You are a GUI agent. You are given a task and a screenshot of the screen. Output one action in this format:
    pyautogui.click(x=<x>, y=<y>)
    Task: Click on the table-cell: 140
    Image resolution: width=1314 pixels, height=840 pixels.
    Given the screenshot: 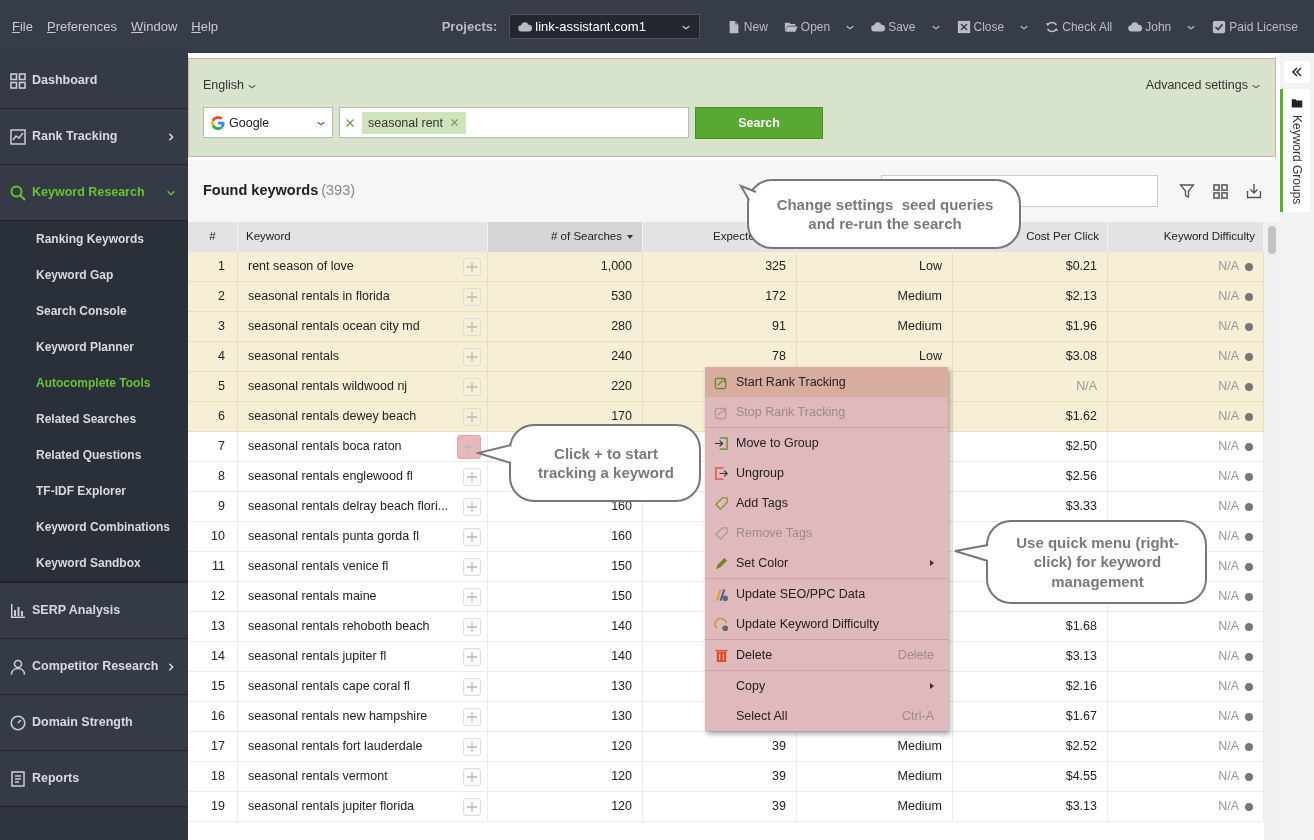 What is the action you would take?
    pyautogui.click(x=565, y=626)
    